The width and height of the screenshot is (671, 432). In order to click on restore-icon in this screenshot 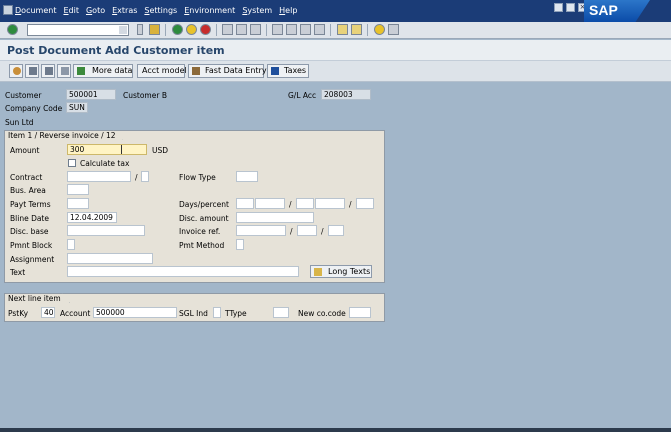, I will do `click(570, 7)`.